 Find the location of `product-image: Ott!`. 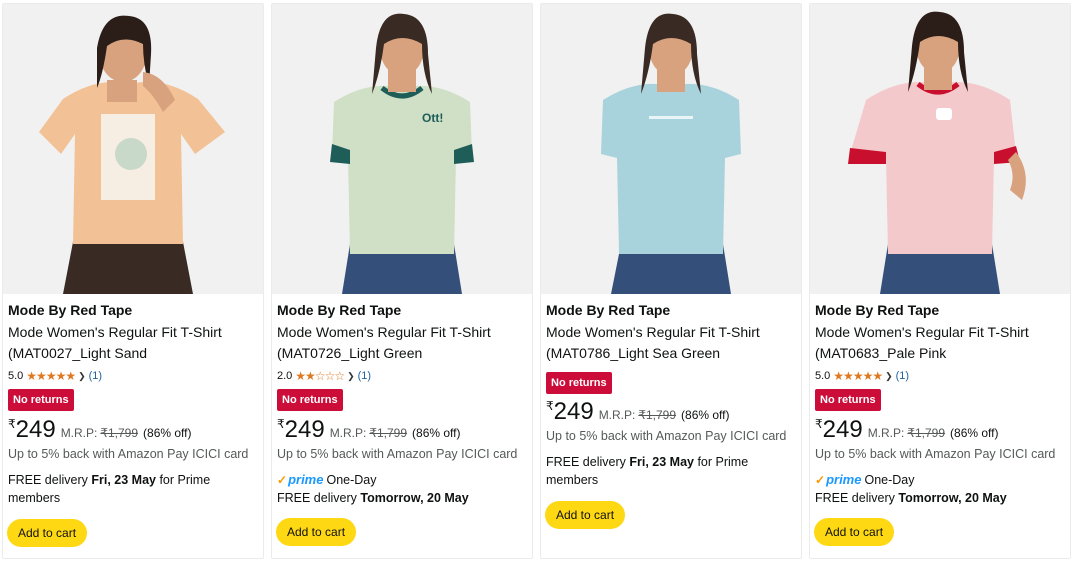

product-image: Ott! is located at coordinates (402, 149).